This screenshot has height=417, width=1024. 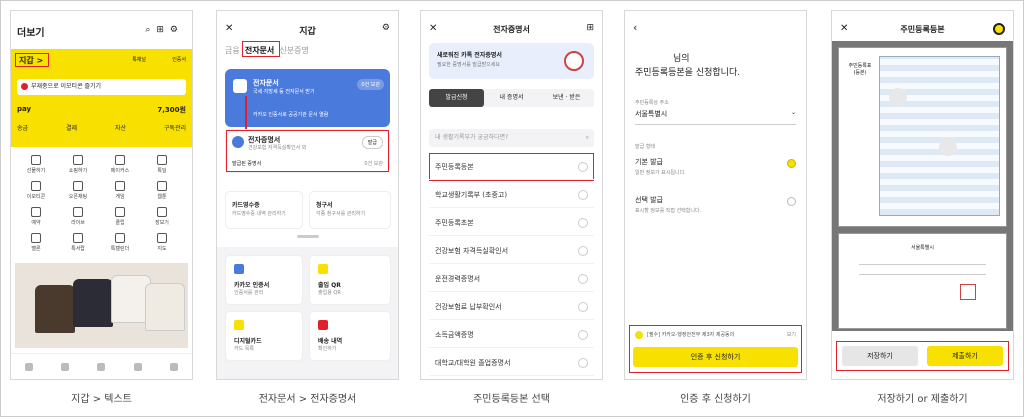 What do you see at coordinates (78, 190) in the screenshot?
I see `grid-item: 오픈채팅` at bounding box center [78, 190].